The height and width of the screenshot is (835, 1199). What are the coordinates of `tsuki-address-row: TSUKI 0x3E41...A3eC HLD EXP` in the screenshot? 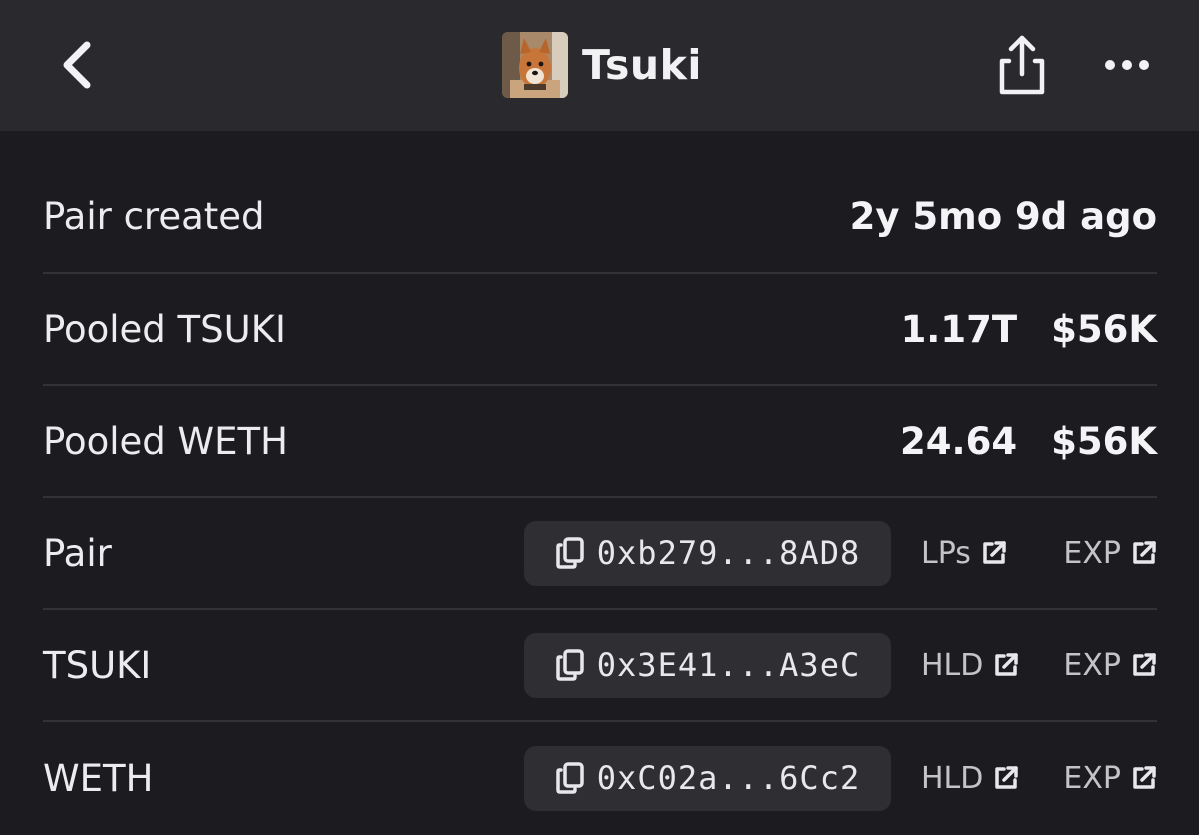 It's located at (600, 666).